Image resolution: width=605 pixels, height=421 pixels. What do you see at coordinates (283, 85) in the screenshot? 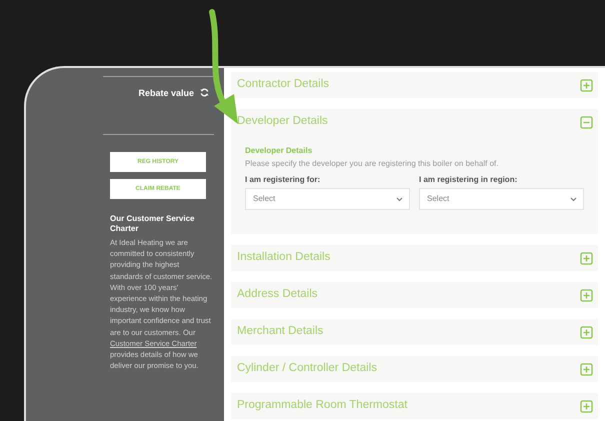
I see `accordion-title: Contractor Details` at bounding box center [283, 85].